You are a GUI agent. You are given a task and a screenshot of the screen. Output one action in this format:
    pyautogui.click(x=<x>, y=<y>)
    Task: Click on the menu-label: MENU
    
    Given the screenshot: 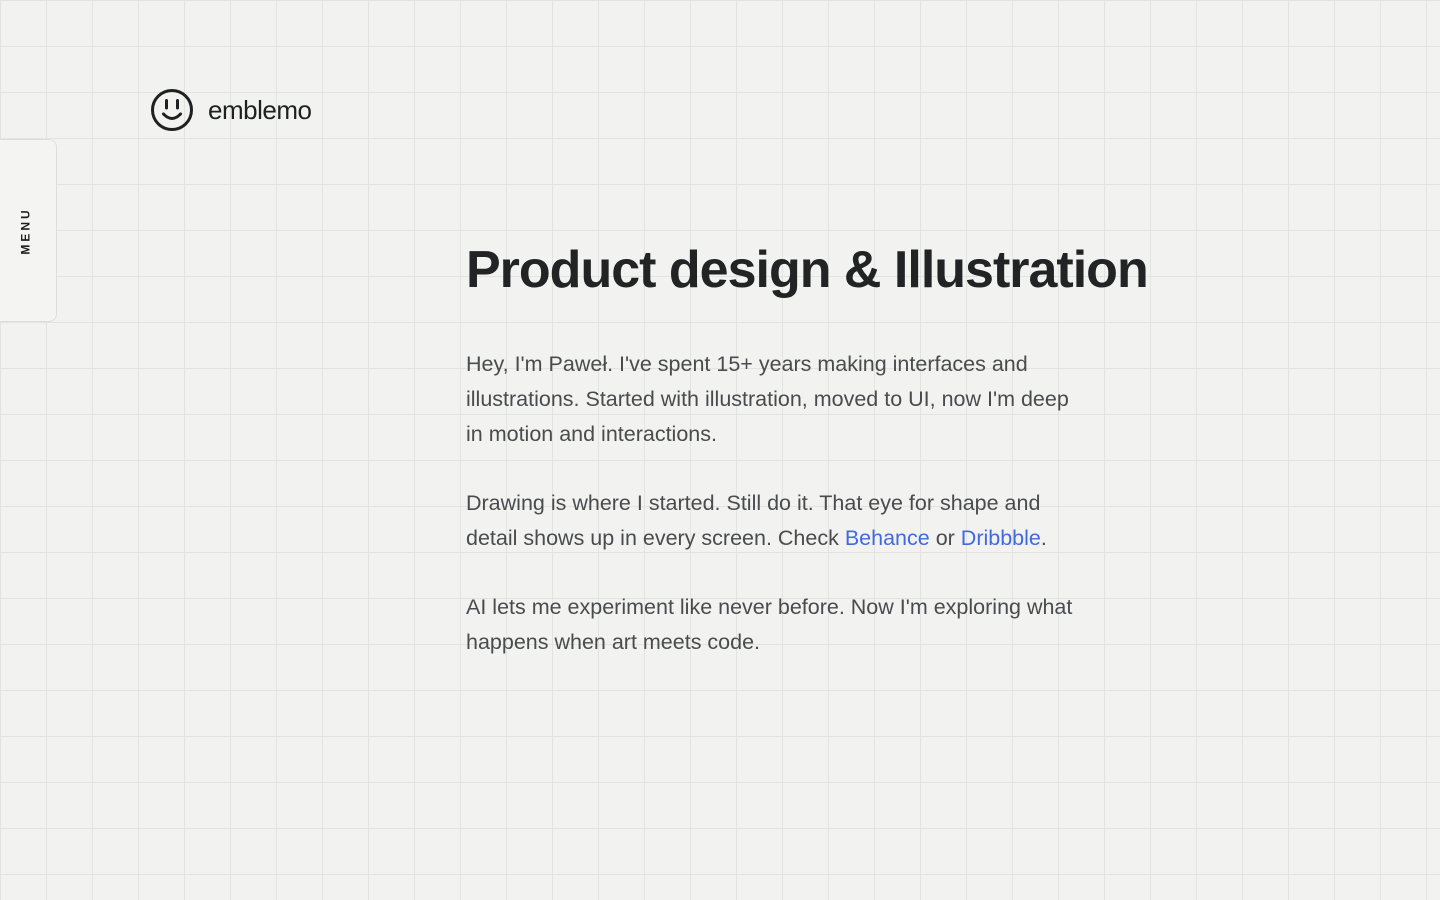 What is the action you would take?
    pyautogui.click(x=26, y=230)
    